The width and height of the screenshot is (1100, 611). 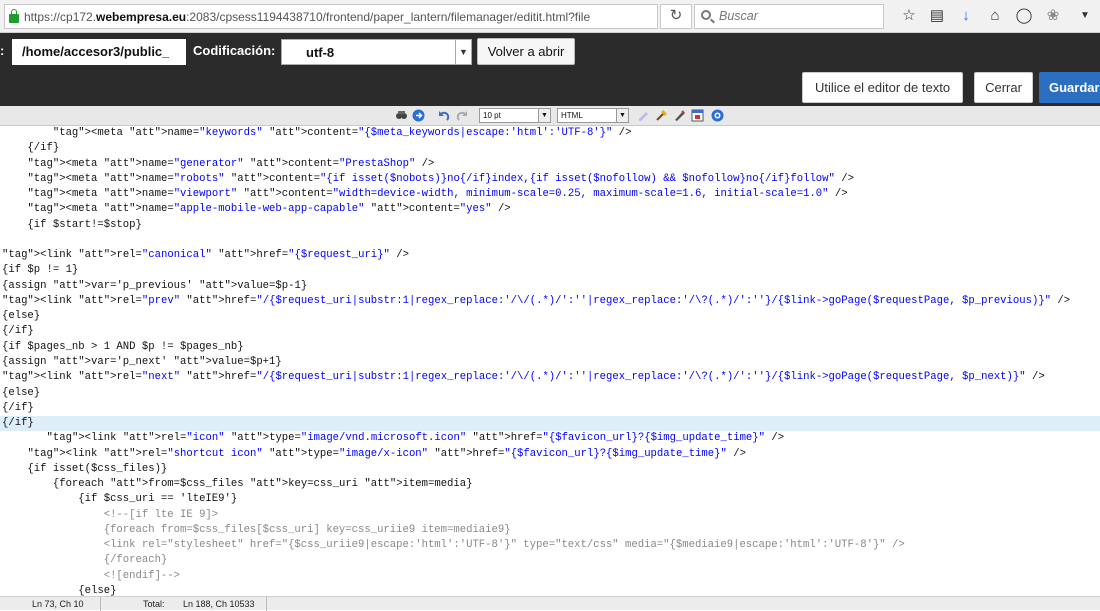 I want to click on highlight-icon, so click(x=643, y=115).